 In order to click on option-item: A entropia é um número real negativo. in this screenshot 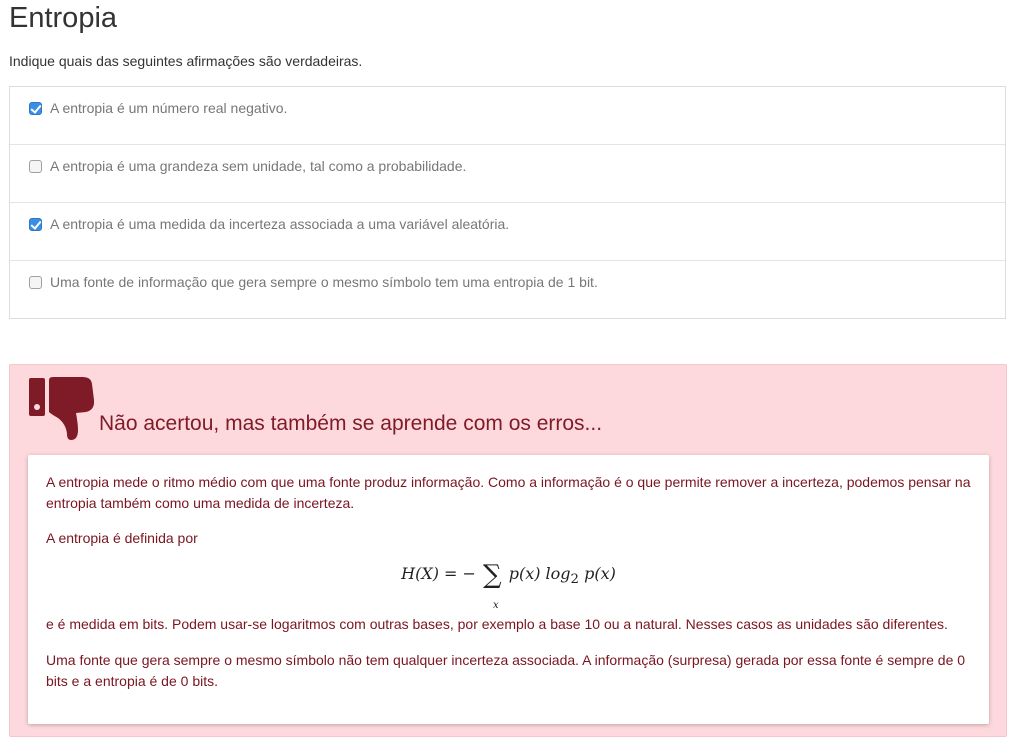, I will do `click(507, 116)`.